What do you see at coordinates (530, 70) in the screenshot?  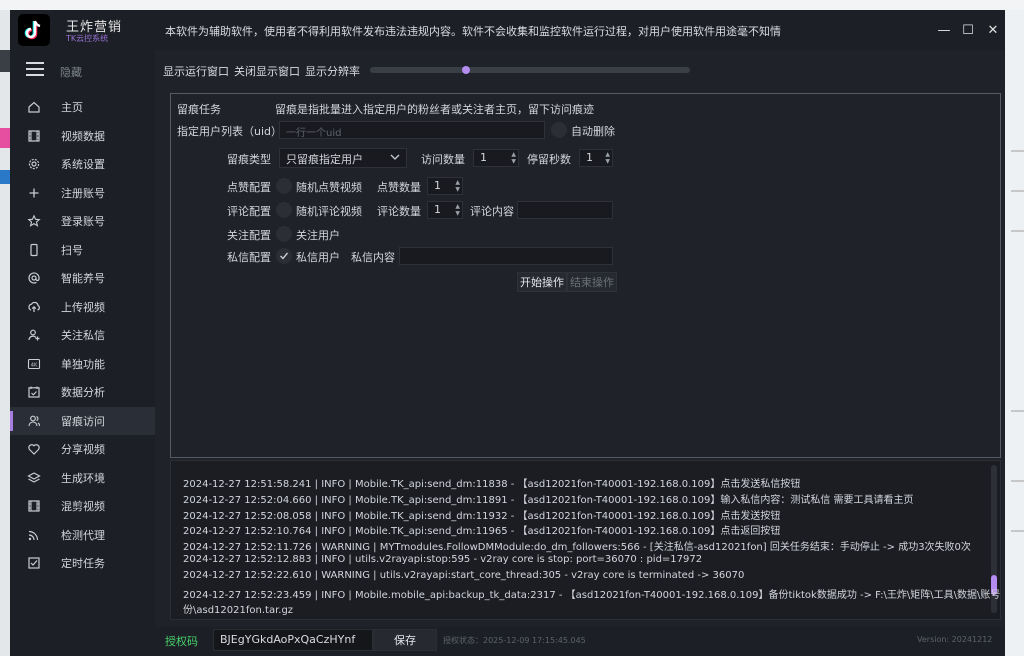 I see `resolution-slider` at bounding box center [530, 70].